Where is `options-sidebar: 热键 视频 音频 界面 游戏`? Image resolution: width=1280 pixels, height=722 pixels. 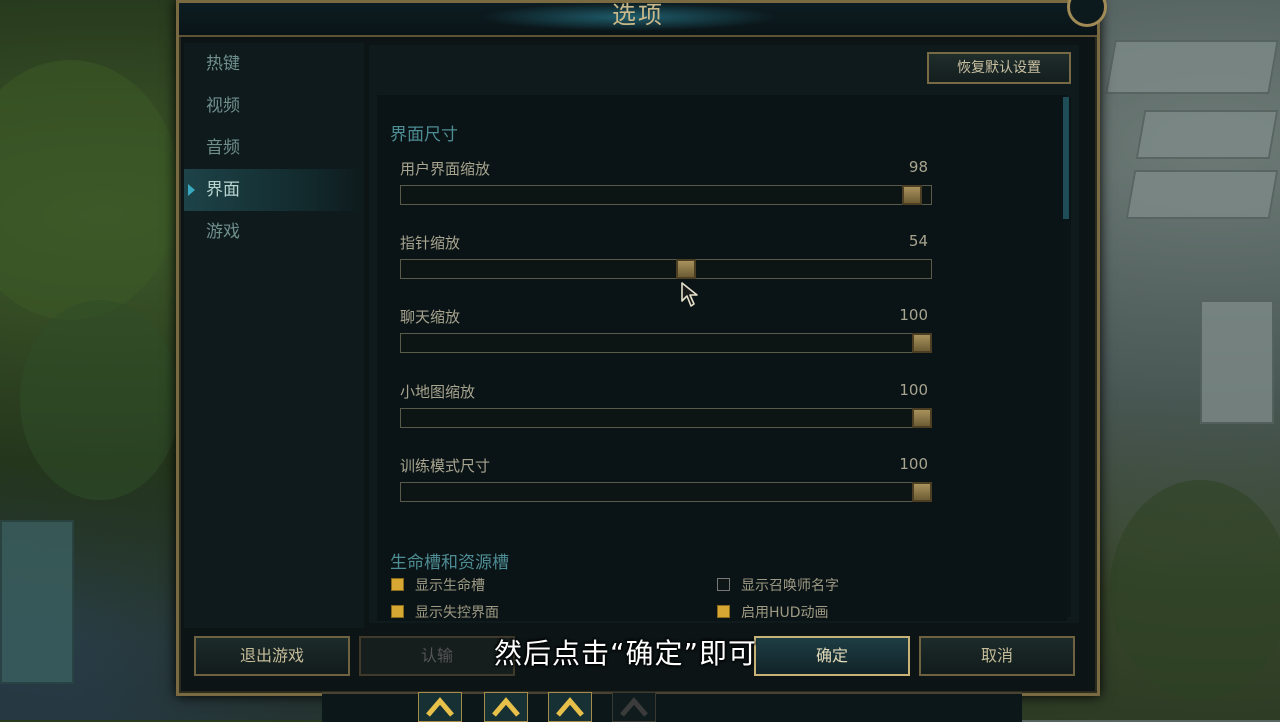 options-sidebar: 热键 视频 音频 界面 游戏 is located at coordinates (274, 335).